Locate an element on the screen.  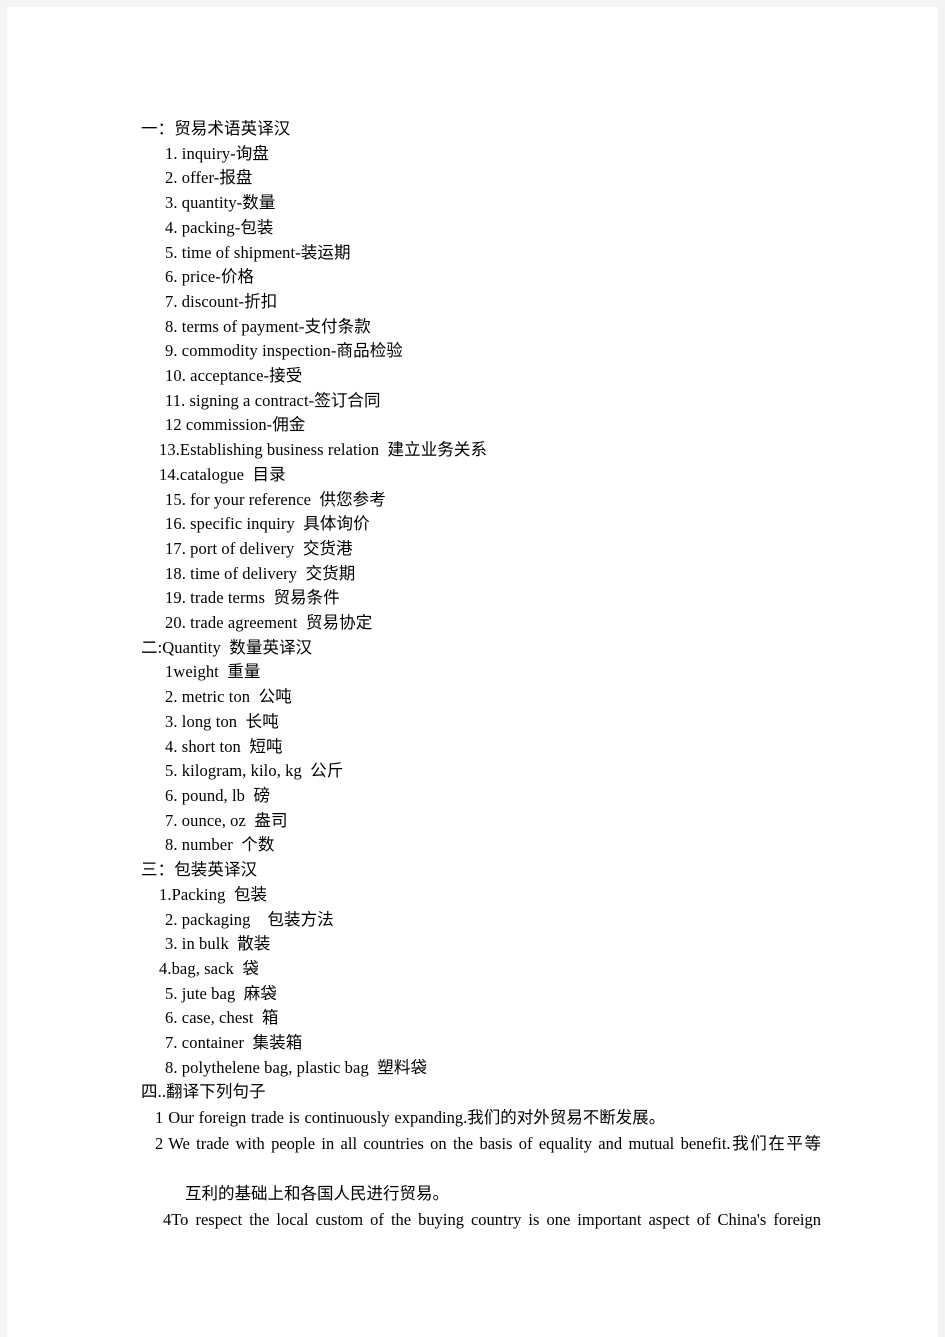
list-item: 5. kilogram, kilo, kg 公斤 is located at coordinates (254, 771).